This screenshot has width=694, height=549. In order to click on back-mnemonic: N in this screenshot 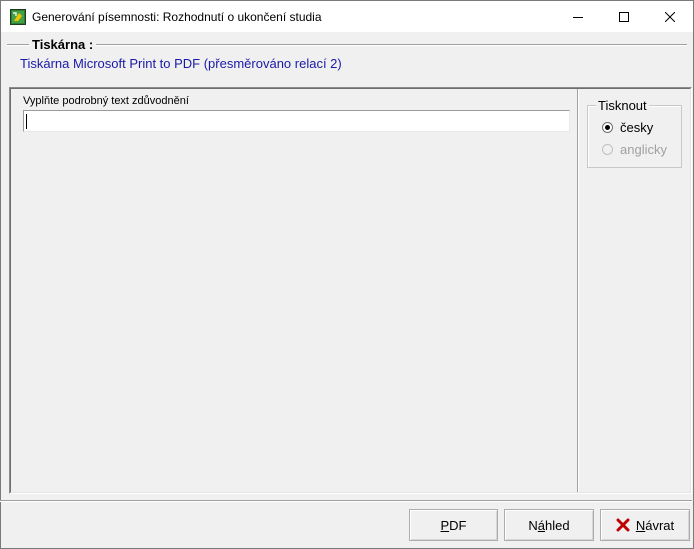, I will do `click(640, 525)`.